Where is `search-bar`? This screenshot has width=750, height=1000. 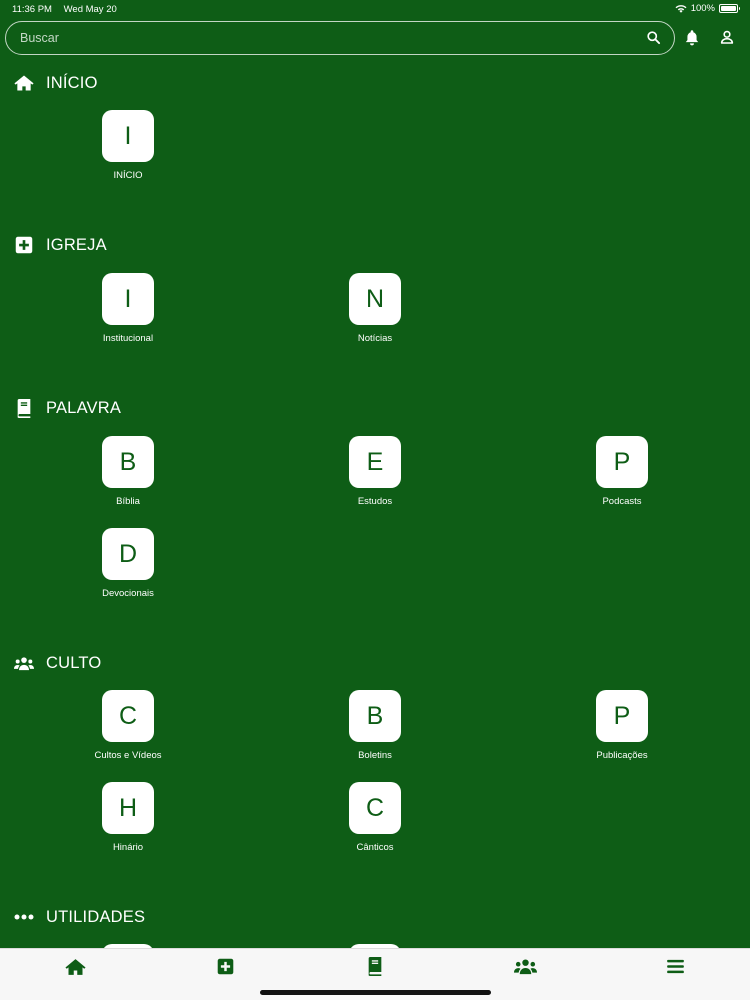
search-bar is located at coordinates (340, 38).